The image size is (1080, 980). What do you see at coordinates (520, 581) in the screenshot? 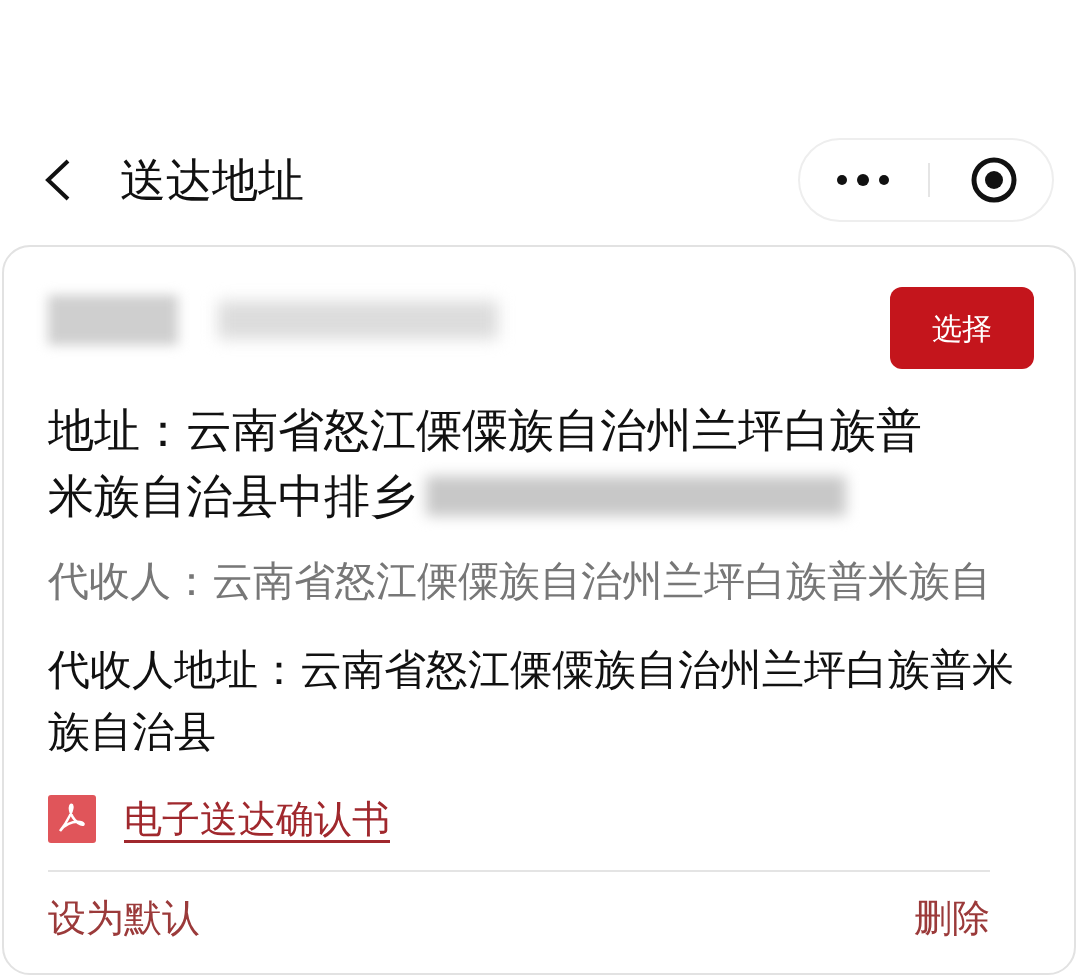
I see `agent-text: 代收人：云南省怒江傈僳族自治州兰坪白族普米族自` at bounding box center [520, 581].